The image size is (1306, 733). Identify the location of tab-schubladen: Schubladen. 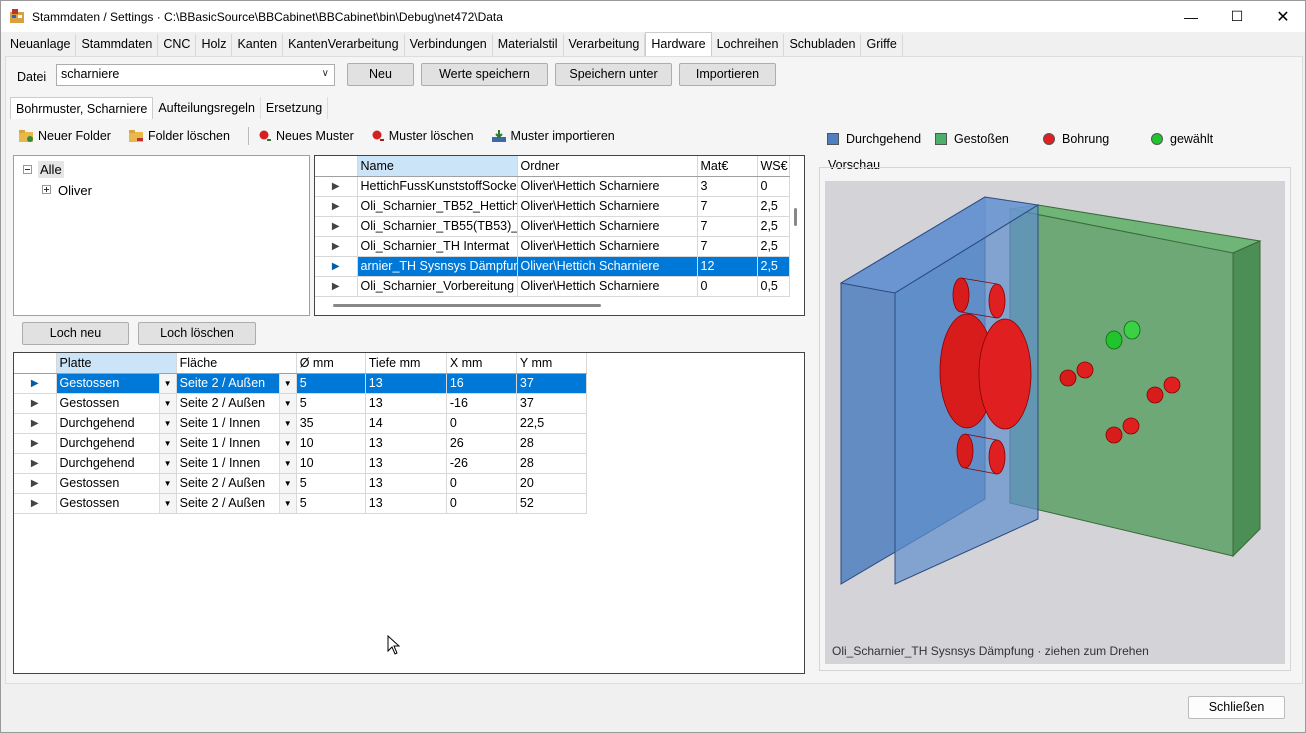
(823, 45).